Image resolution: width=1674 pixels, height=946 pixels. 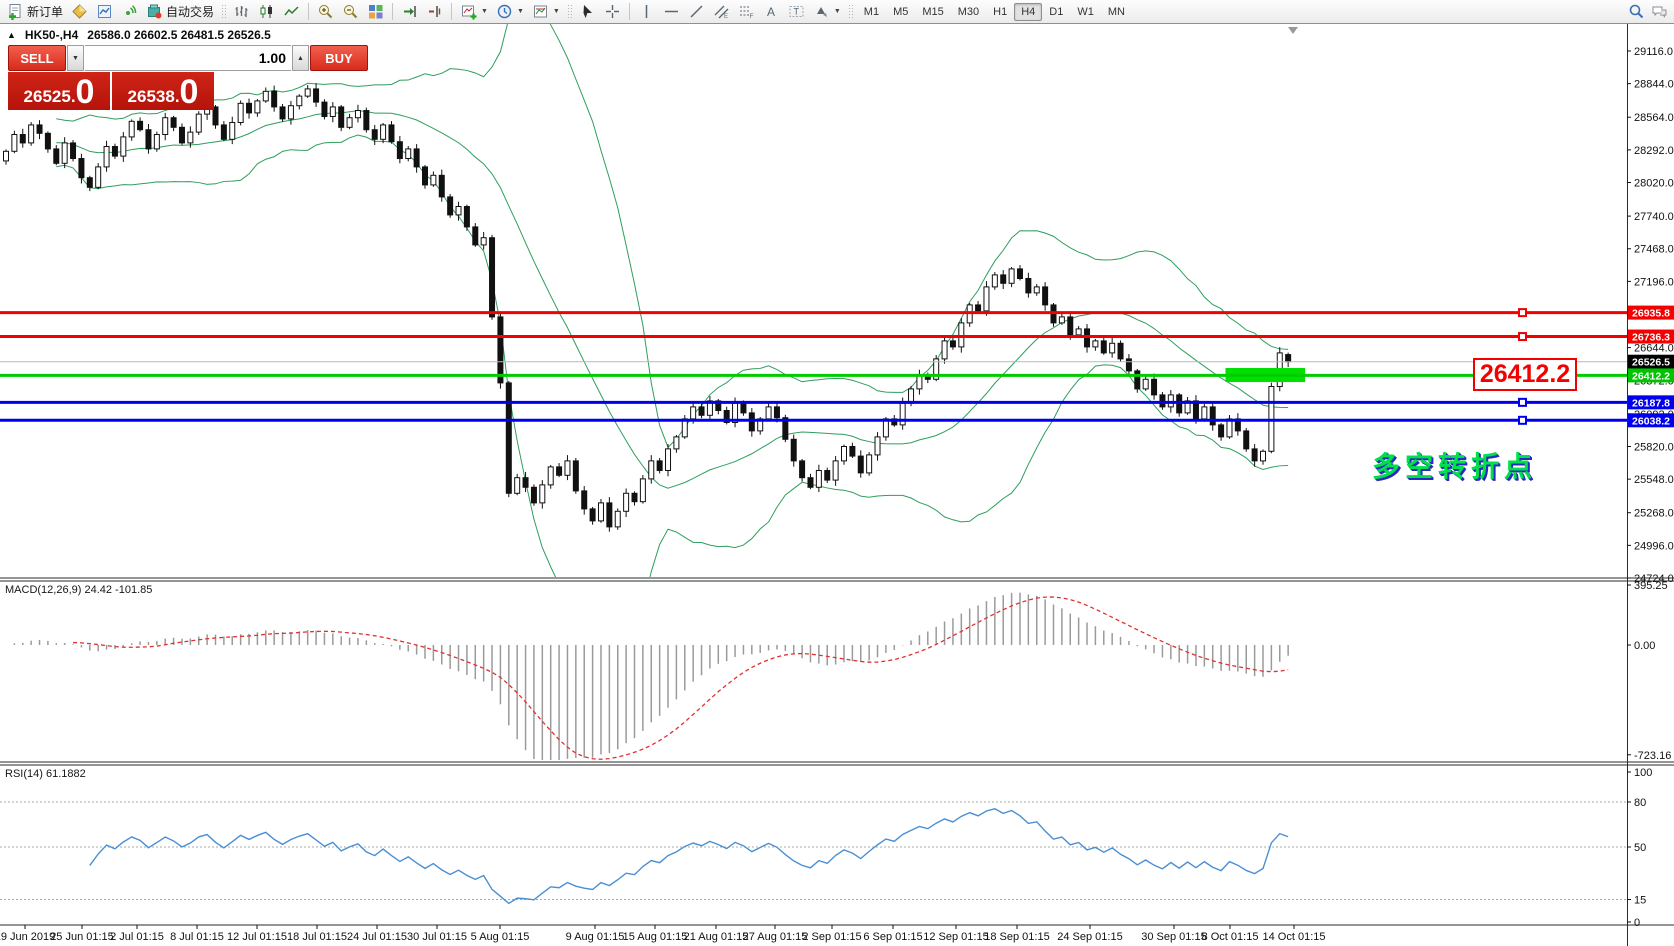 What do you see at coordinates (104, 11) in the screenshot?
I see `profiles-button` at bounding box center [104, 11].